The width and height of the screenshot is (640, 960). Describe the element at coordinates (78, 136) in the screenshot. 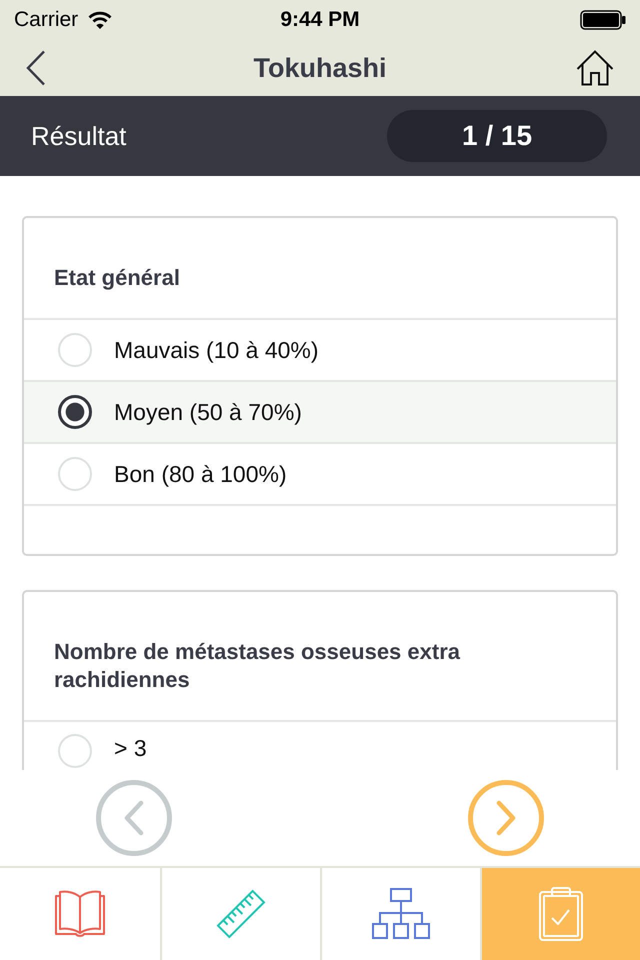

I see `section-label: Résultat` at that location.